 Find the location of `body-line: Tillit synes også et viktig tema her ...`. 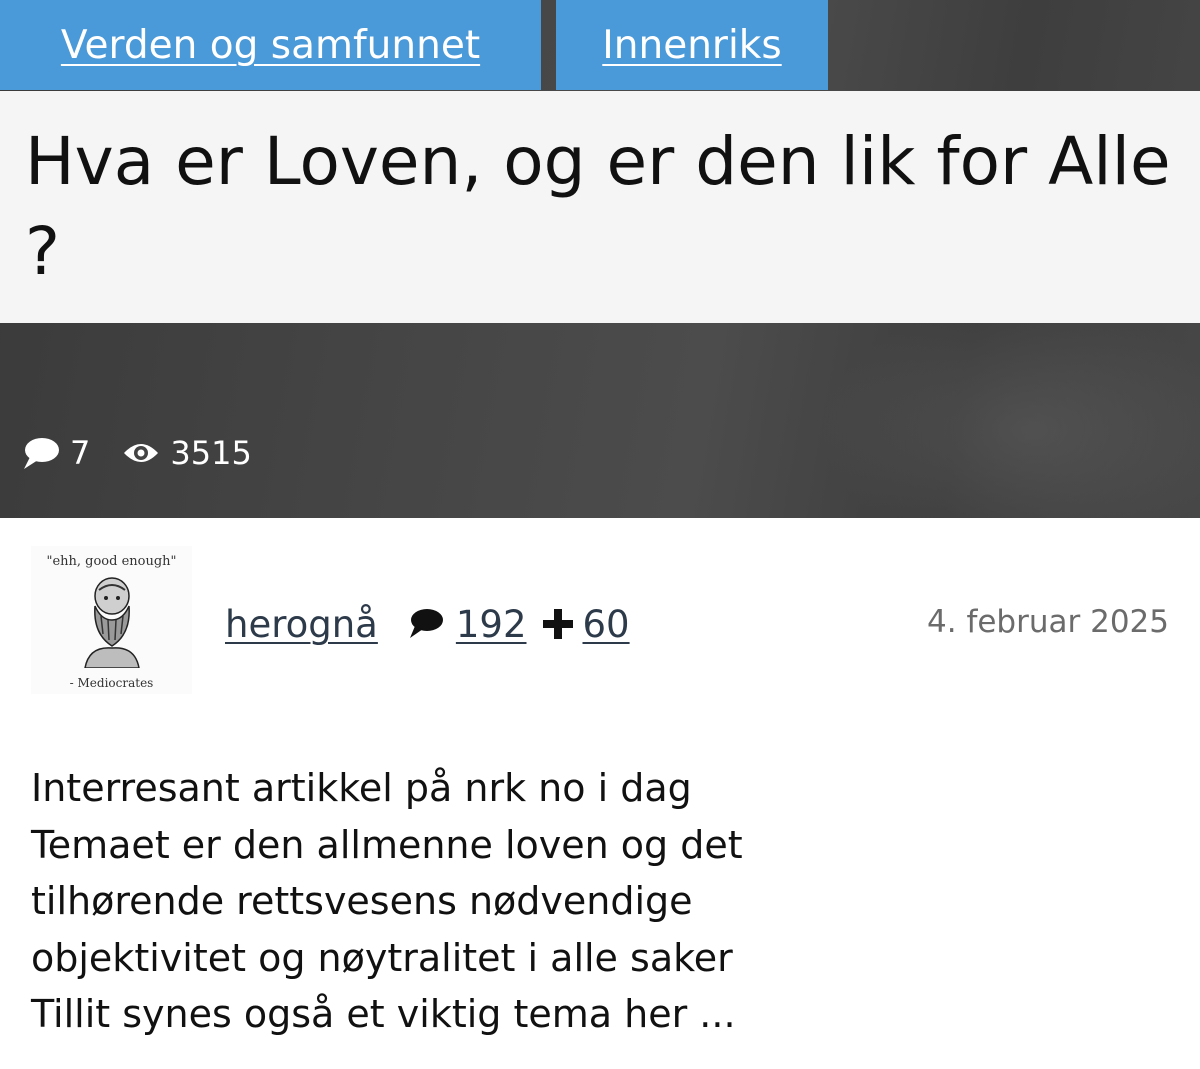

body-line: Tillit synes også et viktig tema her ... is located at coordinates (383, 1014).